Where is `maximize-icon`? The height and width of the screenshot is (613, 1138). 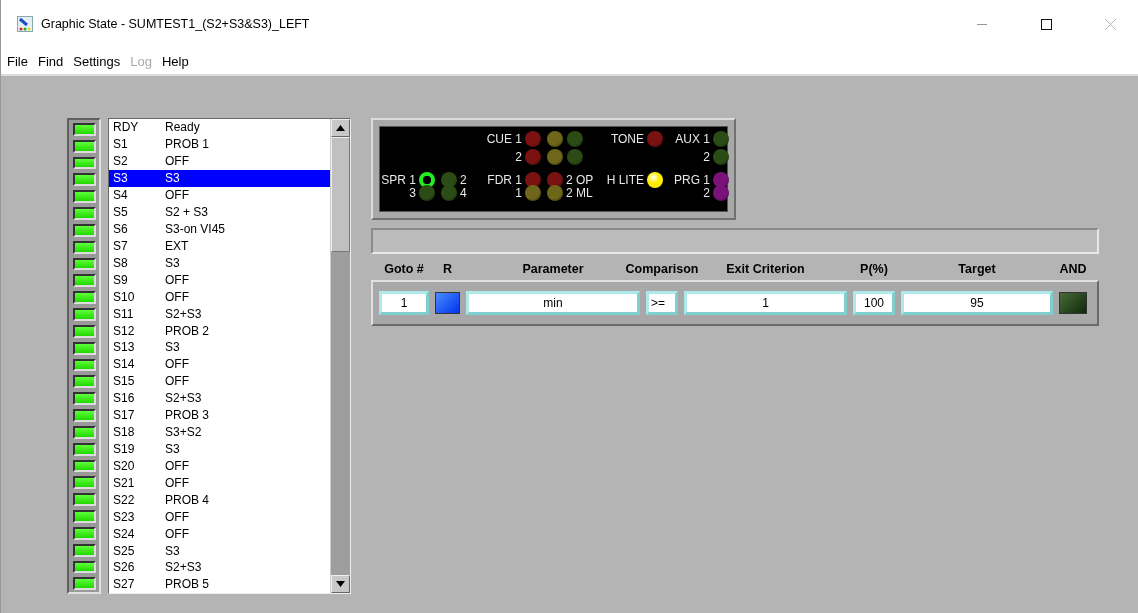 maximize-icon is located at coordinates (1046, 24).